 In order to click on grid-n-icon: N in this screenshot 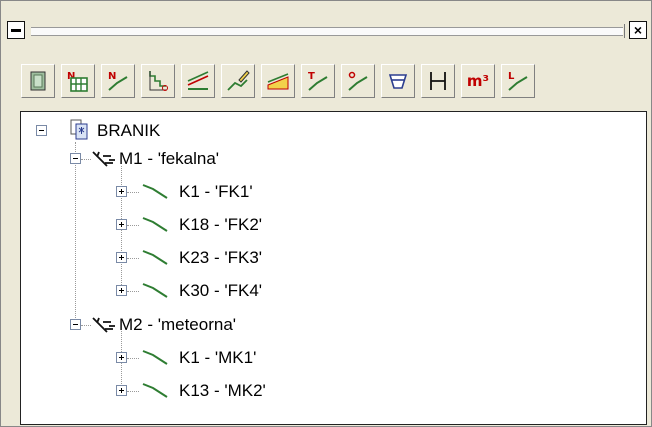, I will do `click(77, 81)`.